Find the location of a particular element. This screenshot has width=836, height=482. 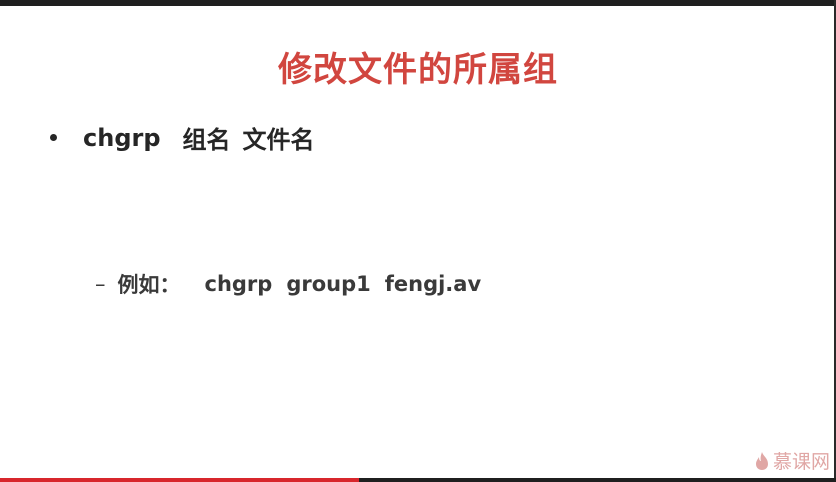

example-item: – 例如： chgrp group1 fengj.av is located at coordinates (288, 284).